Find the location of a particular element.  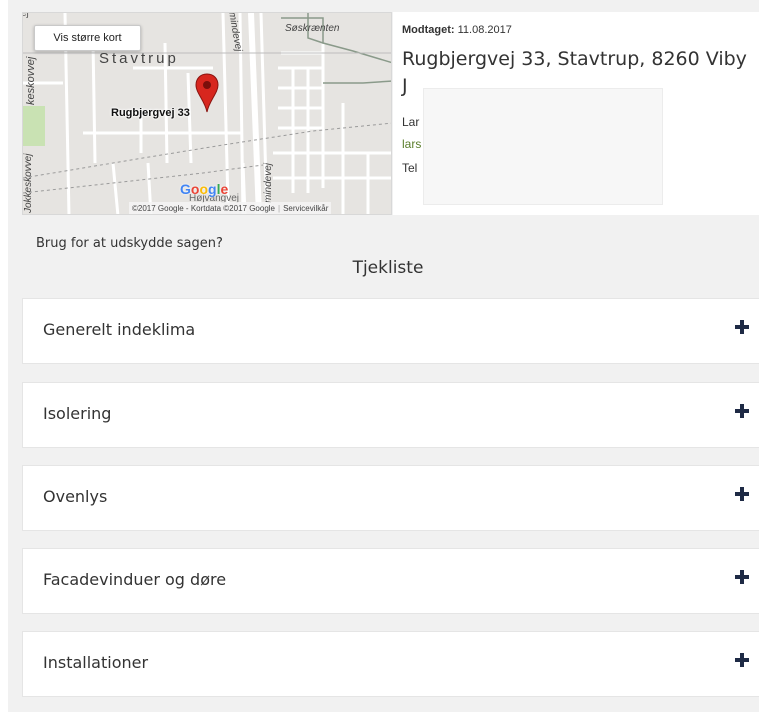

checklist-item-facadevinduer-og-dore: Facadevinduer og døre is located at coordinates (390, 581).